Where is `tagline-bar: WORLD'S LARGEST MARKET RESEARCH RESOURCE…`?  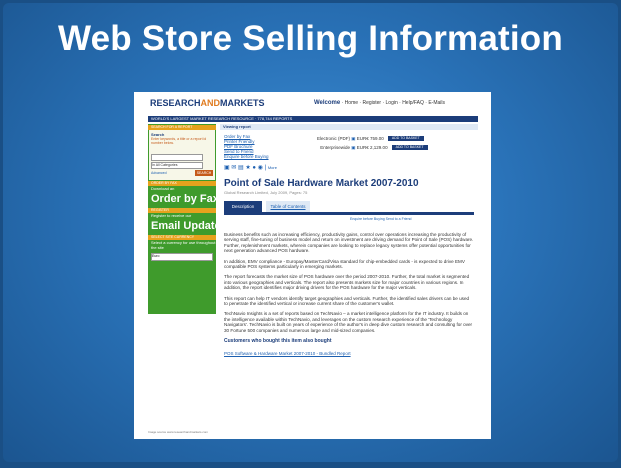
tagline-bar: WORLD'S LARGEST MARKET RESEARCH RESOURCE… is located at coordinates (313, 119).